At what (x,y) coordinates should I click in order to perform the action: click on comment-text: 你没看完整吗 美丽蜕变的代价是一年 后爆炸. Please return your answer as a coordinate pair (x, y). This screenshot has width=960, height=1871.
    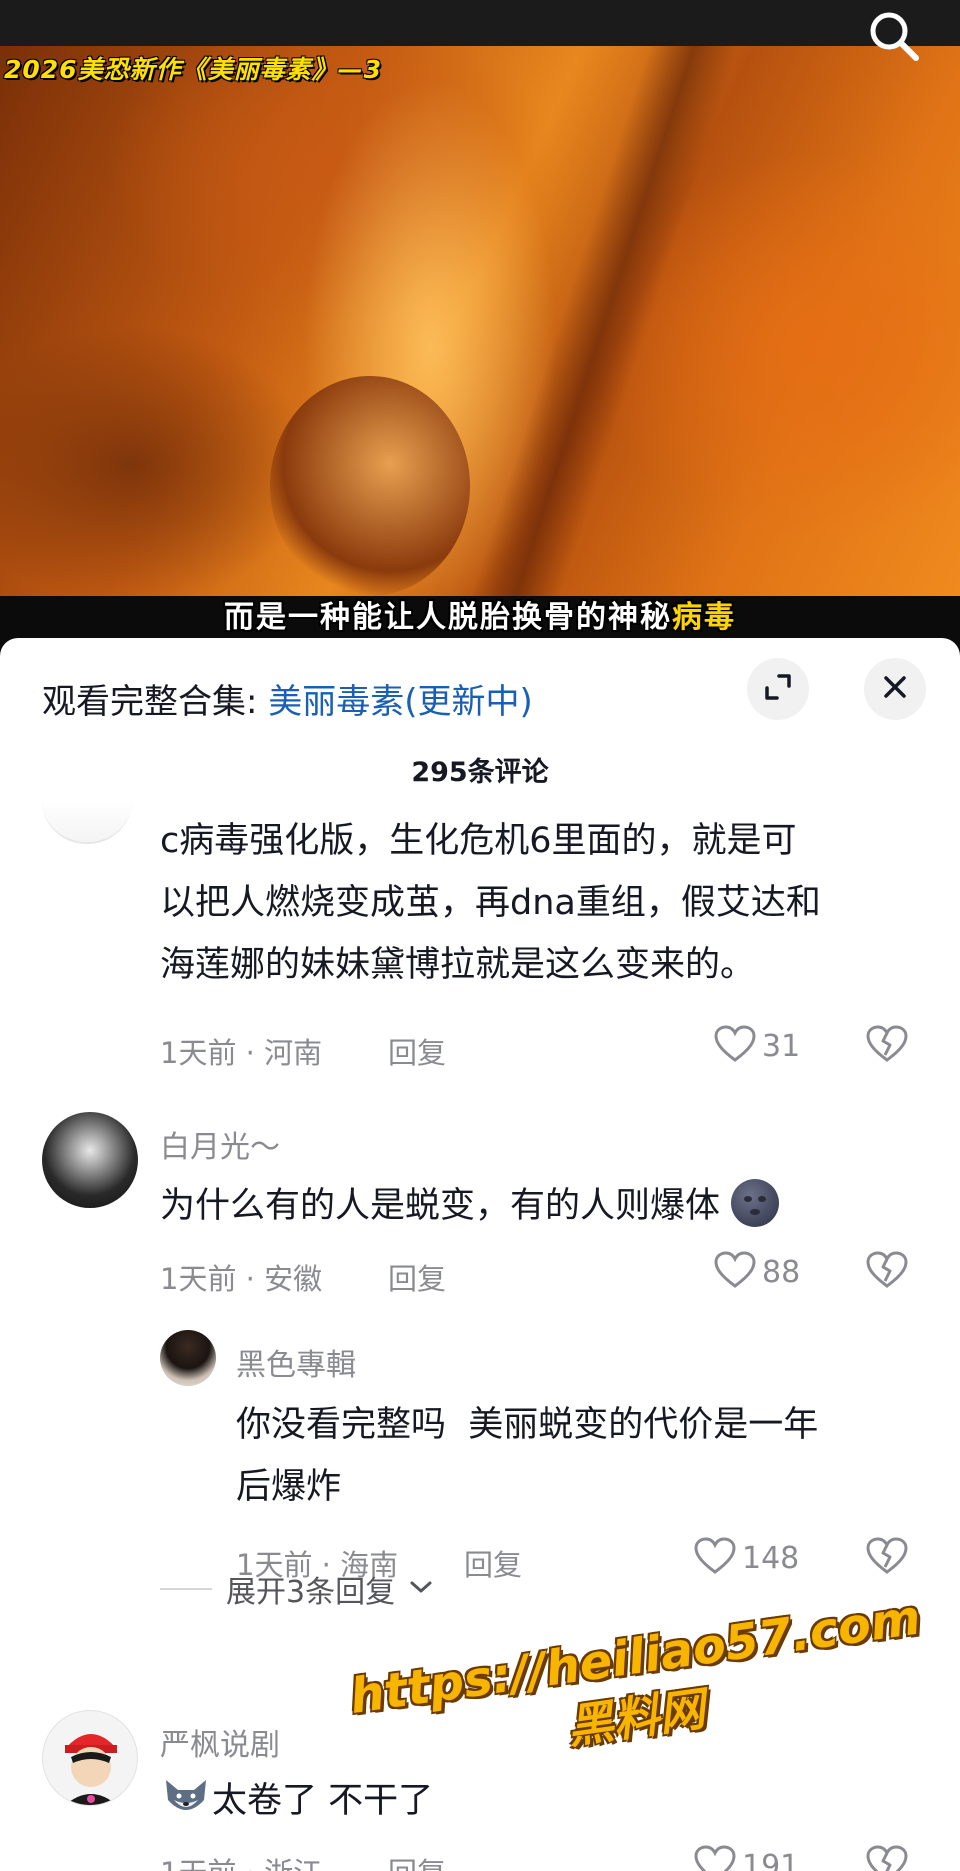
    Looking at the image, I should click on (581, 1456).